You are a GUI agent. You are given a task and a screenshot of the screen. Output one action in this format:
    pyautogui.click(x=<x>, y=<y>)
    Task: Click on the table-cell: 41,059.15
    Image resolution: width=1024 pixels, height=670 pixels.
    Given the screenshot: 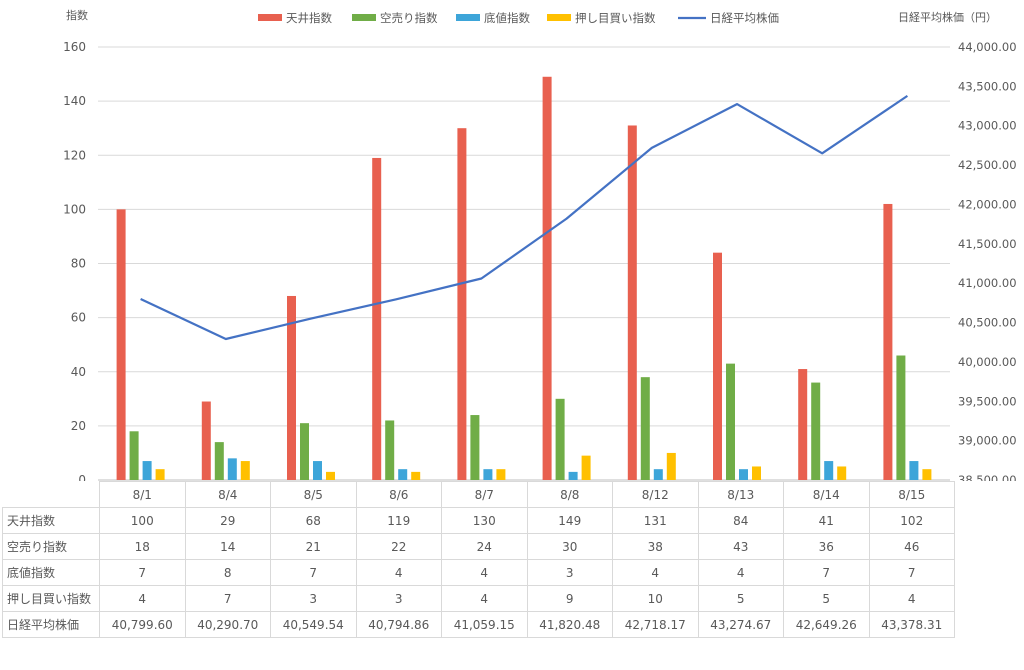 What is the action you would take?
    pyautogui.click(x=484, y=624)
    